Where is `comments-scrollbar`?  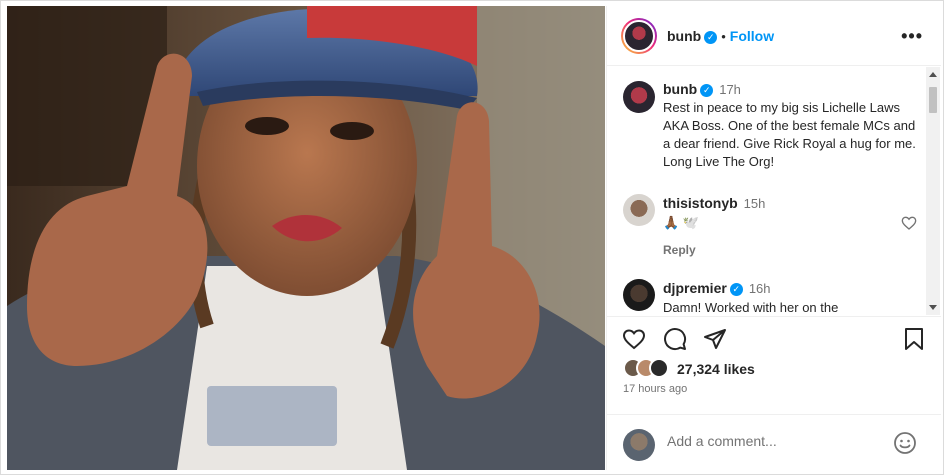
comments-scrollbar is located at coordinates (933, 191).